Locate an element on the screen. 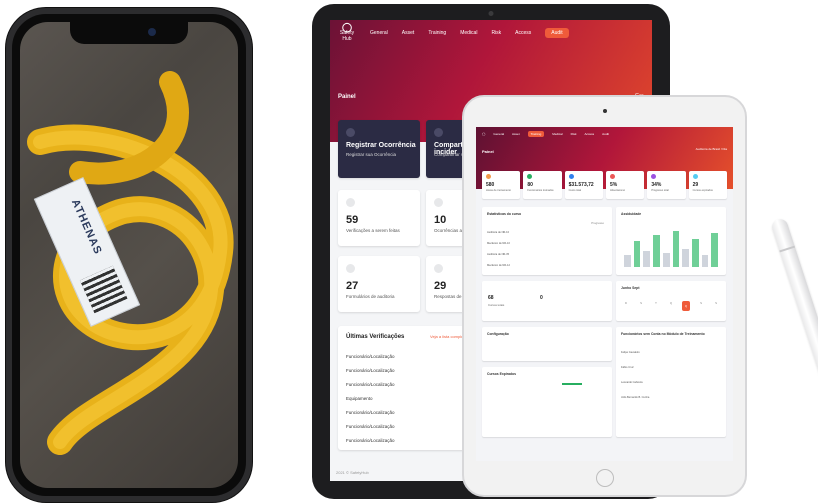  kpi-value: 5% is located at coordinates (613, 185).